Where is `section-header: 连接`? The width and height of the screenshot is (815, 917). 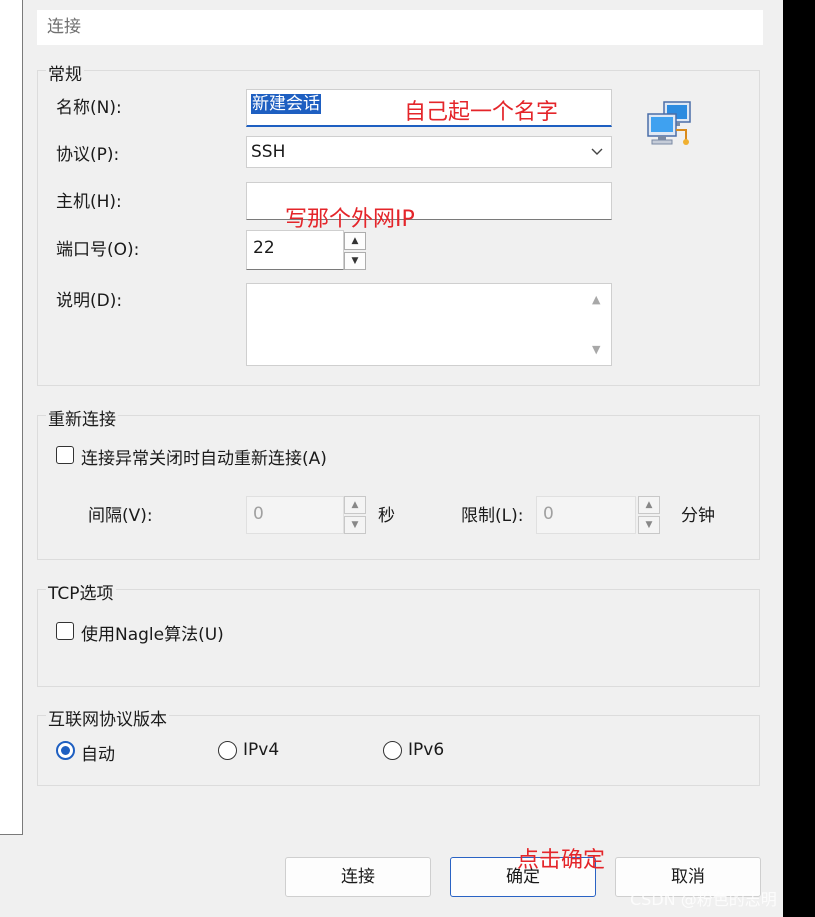
section-header: 连接 is located at coordinates (400, 27).